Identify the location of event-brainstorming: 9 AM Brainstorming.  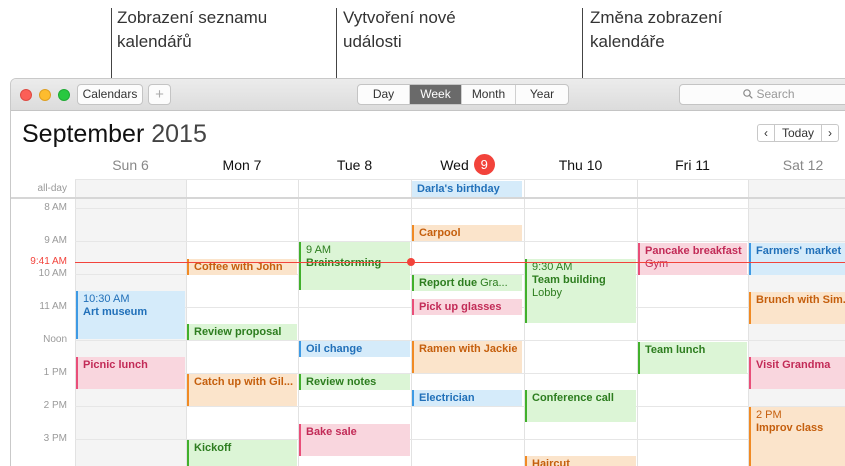
(354, 266).